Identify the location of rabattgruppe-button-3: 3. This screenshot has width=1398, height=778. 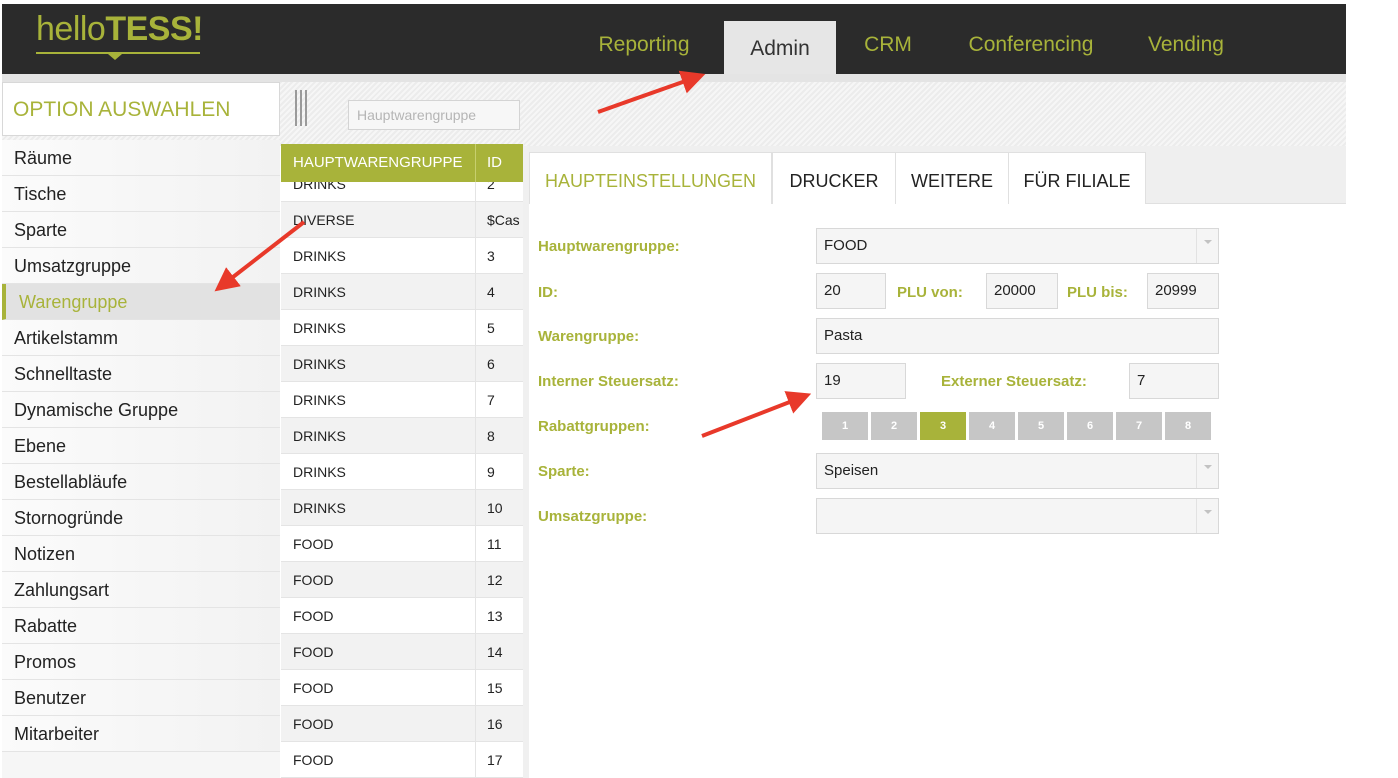
(943, 426).